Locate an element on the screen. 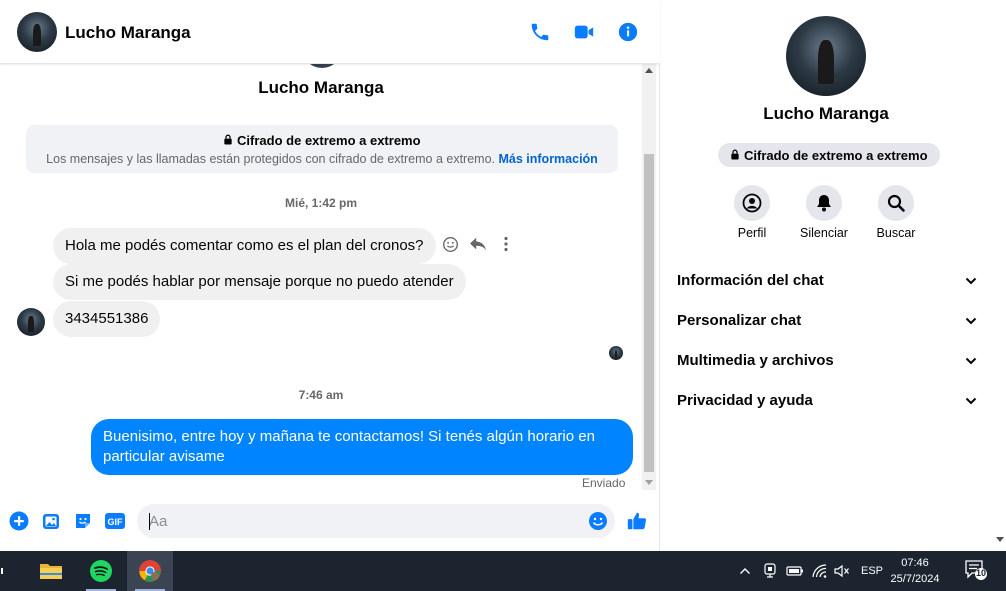 Image resolution: width=1006 pixels, height=591 pixels. message-bubble: 3434551386 is located at coordinates (107, 319).